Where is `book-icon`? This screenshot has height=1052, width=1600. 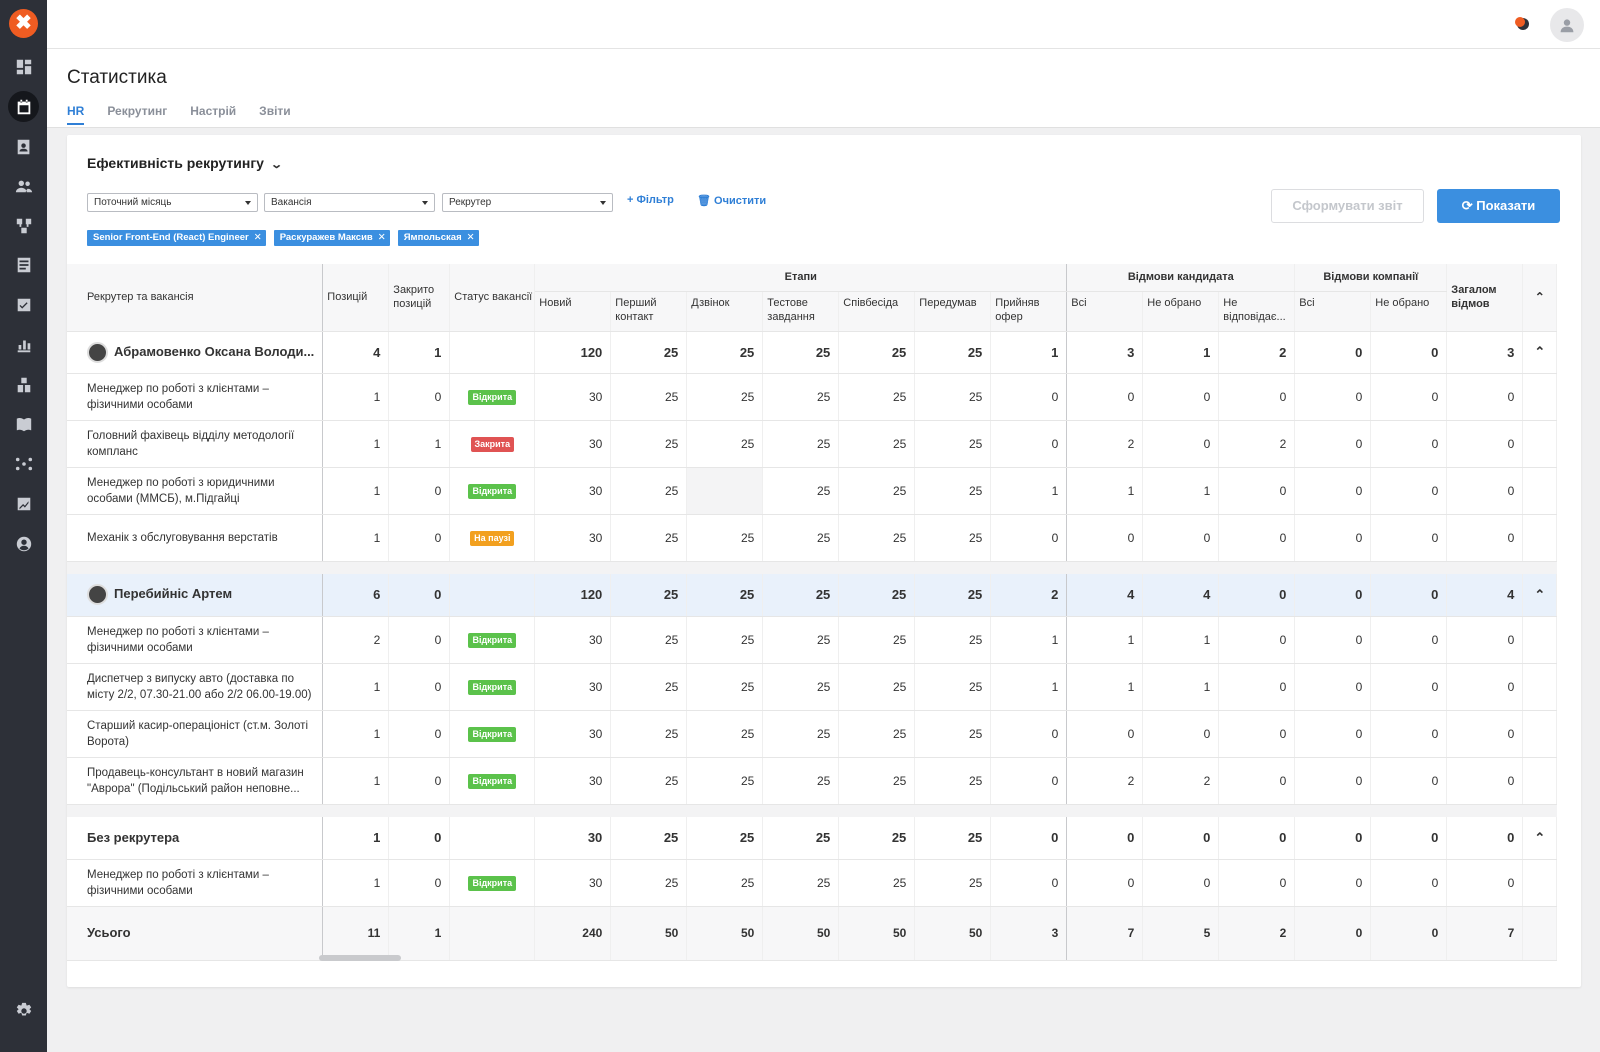
book-icon is located at coordinates (23, 424).